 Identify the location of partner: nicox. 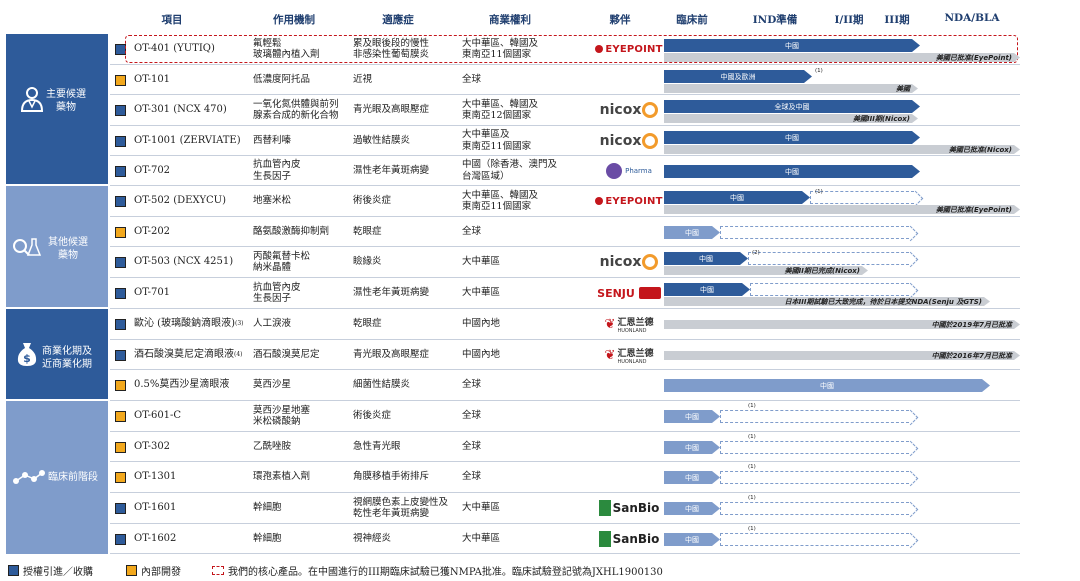
(629, 141).